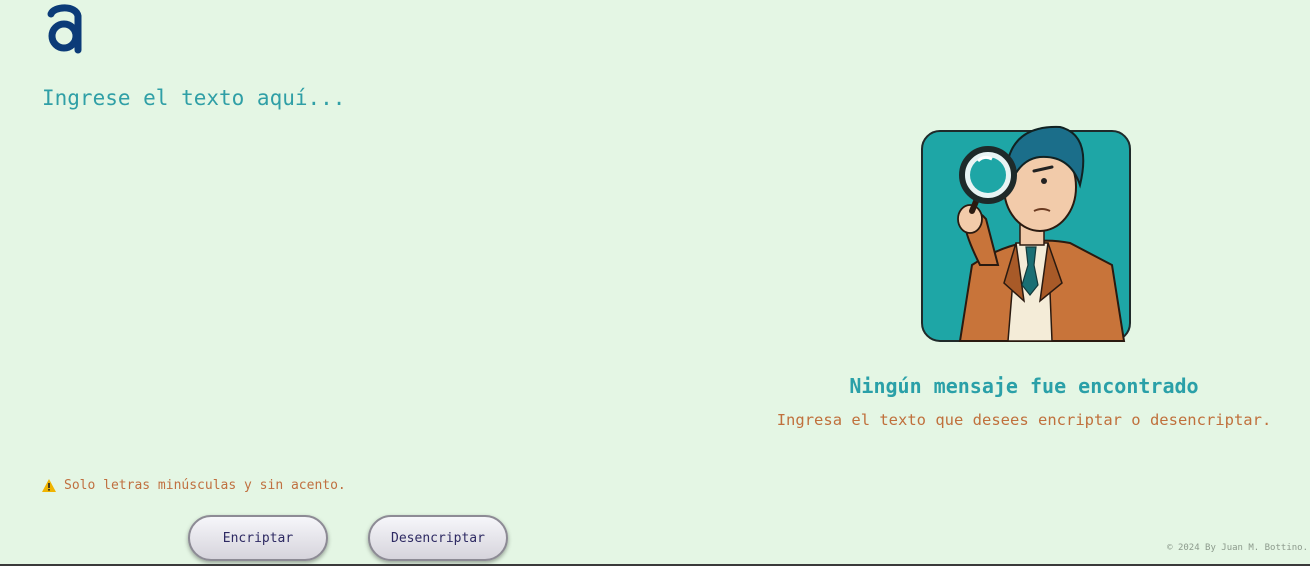 This screenshot has width=1310, height=566. I want to click on encrypt-button: Encriptar, so click(258, 538).